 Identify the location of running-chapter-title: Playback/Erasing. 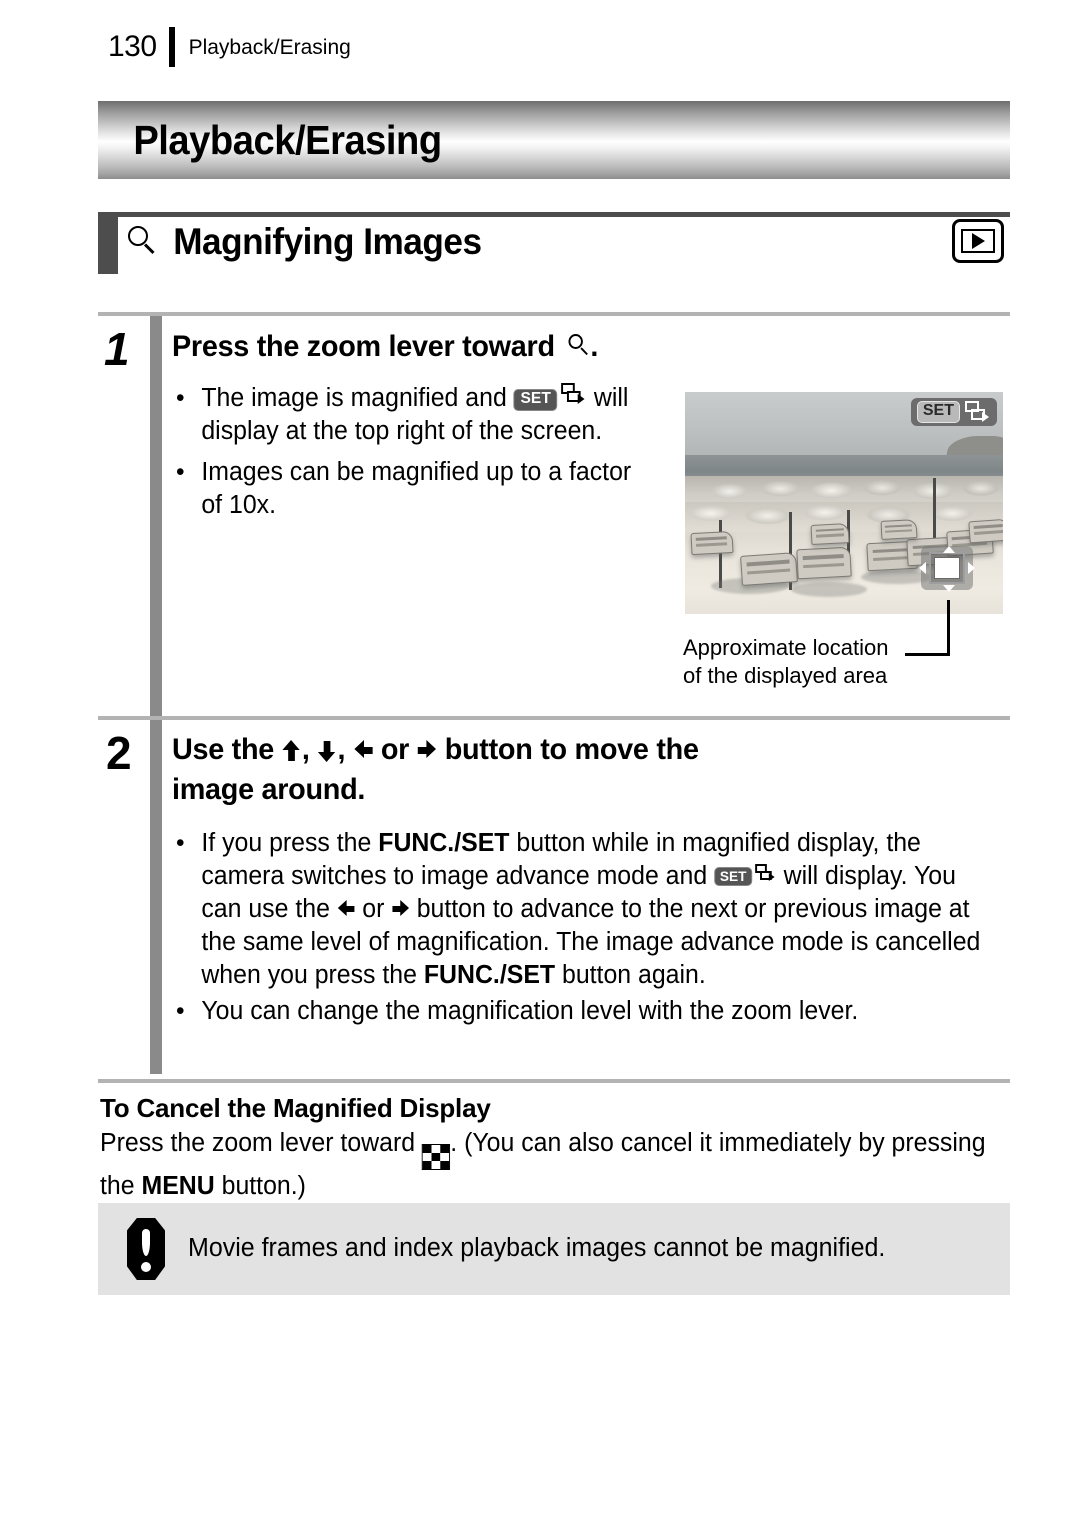
(269, 47).